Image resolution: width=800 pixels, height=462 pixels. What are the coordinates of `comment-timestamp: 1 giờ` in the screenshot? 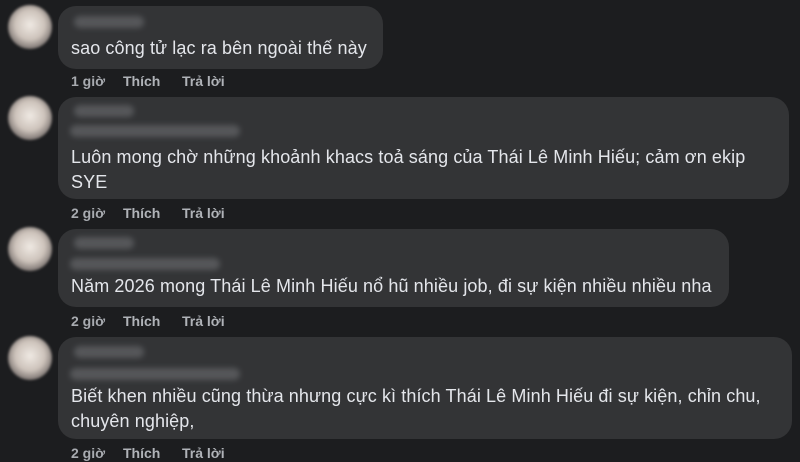 It's located at (97, 81).